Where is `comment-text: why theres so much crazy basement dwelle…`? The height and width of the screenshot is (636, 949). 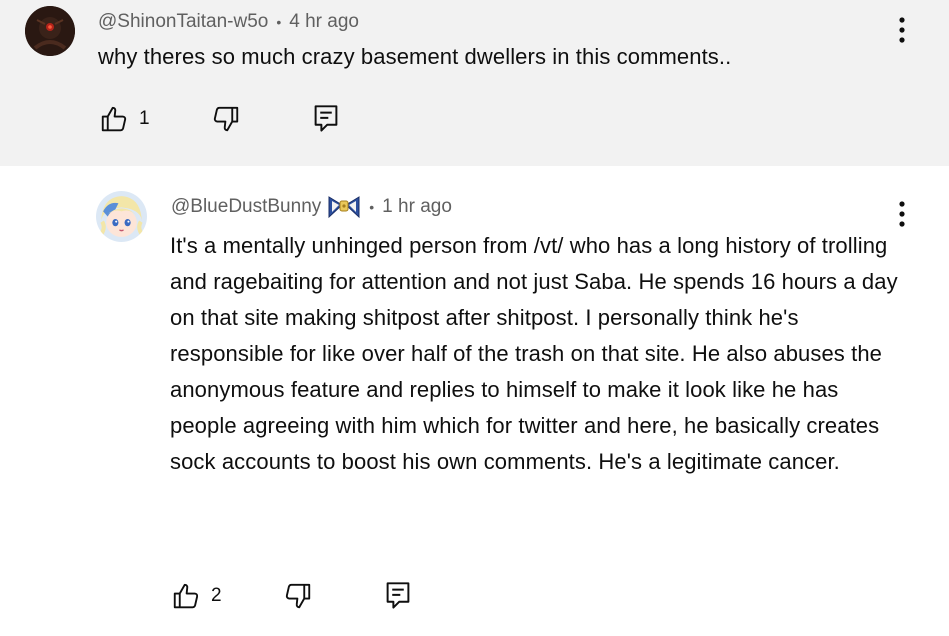 comment-text: why theres so much crazy basement dwelle… is located at coordinates (415, 56).